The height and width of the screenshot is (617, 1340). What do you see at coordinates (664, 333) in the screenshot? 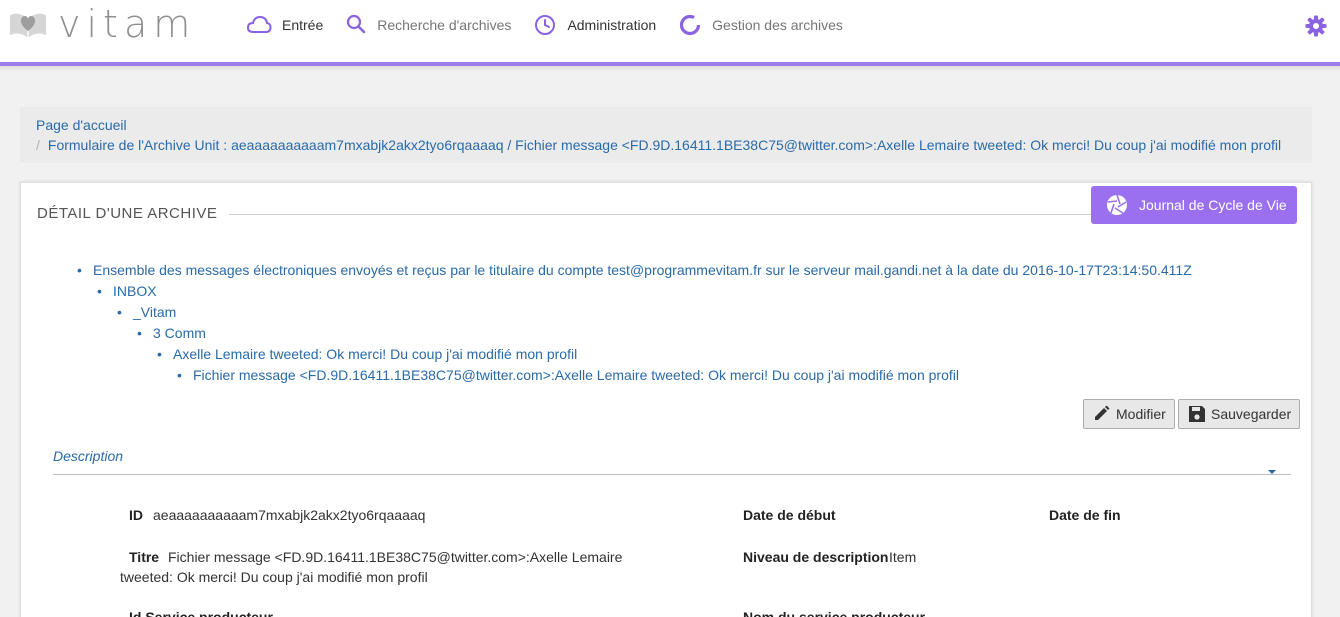
I see `tree-item: 3 Comm` at bounding box center [664, 333].